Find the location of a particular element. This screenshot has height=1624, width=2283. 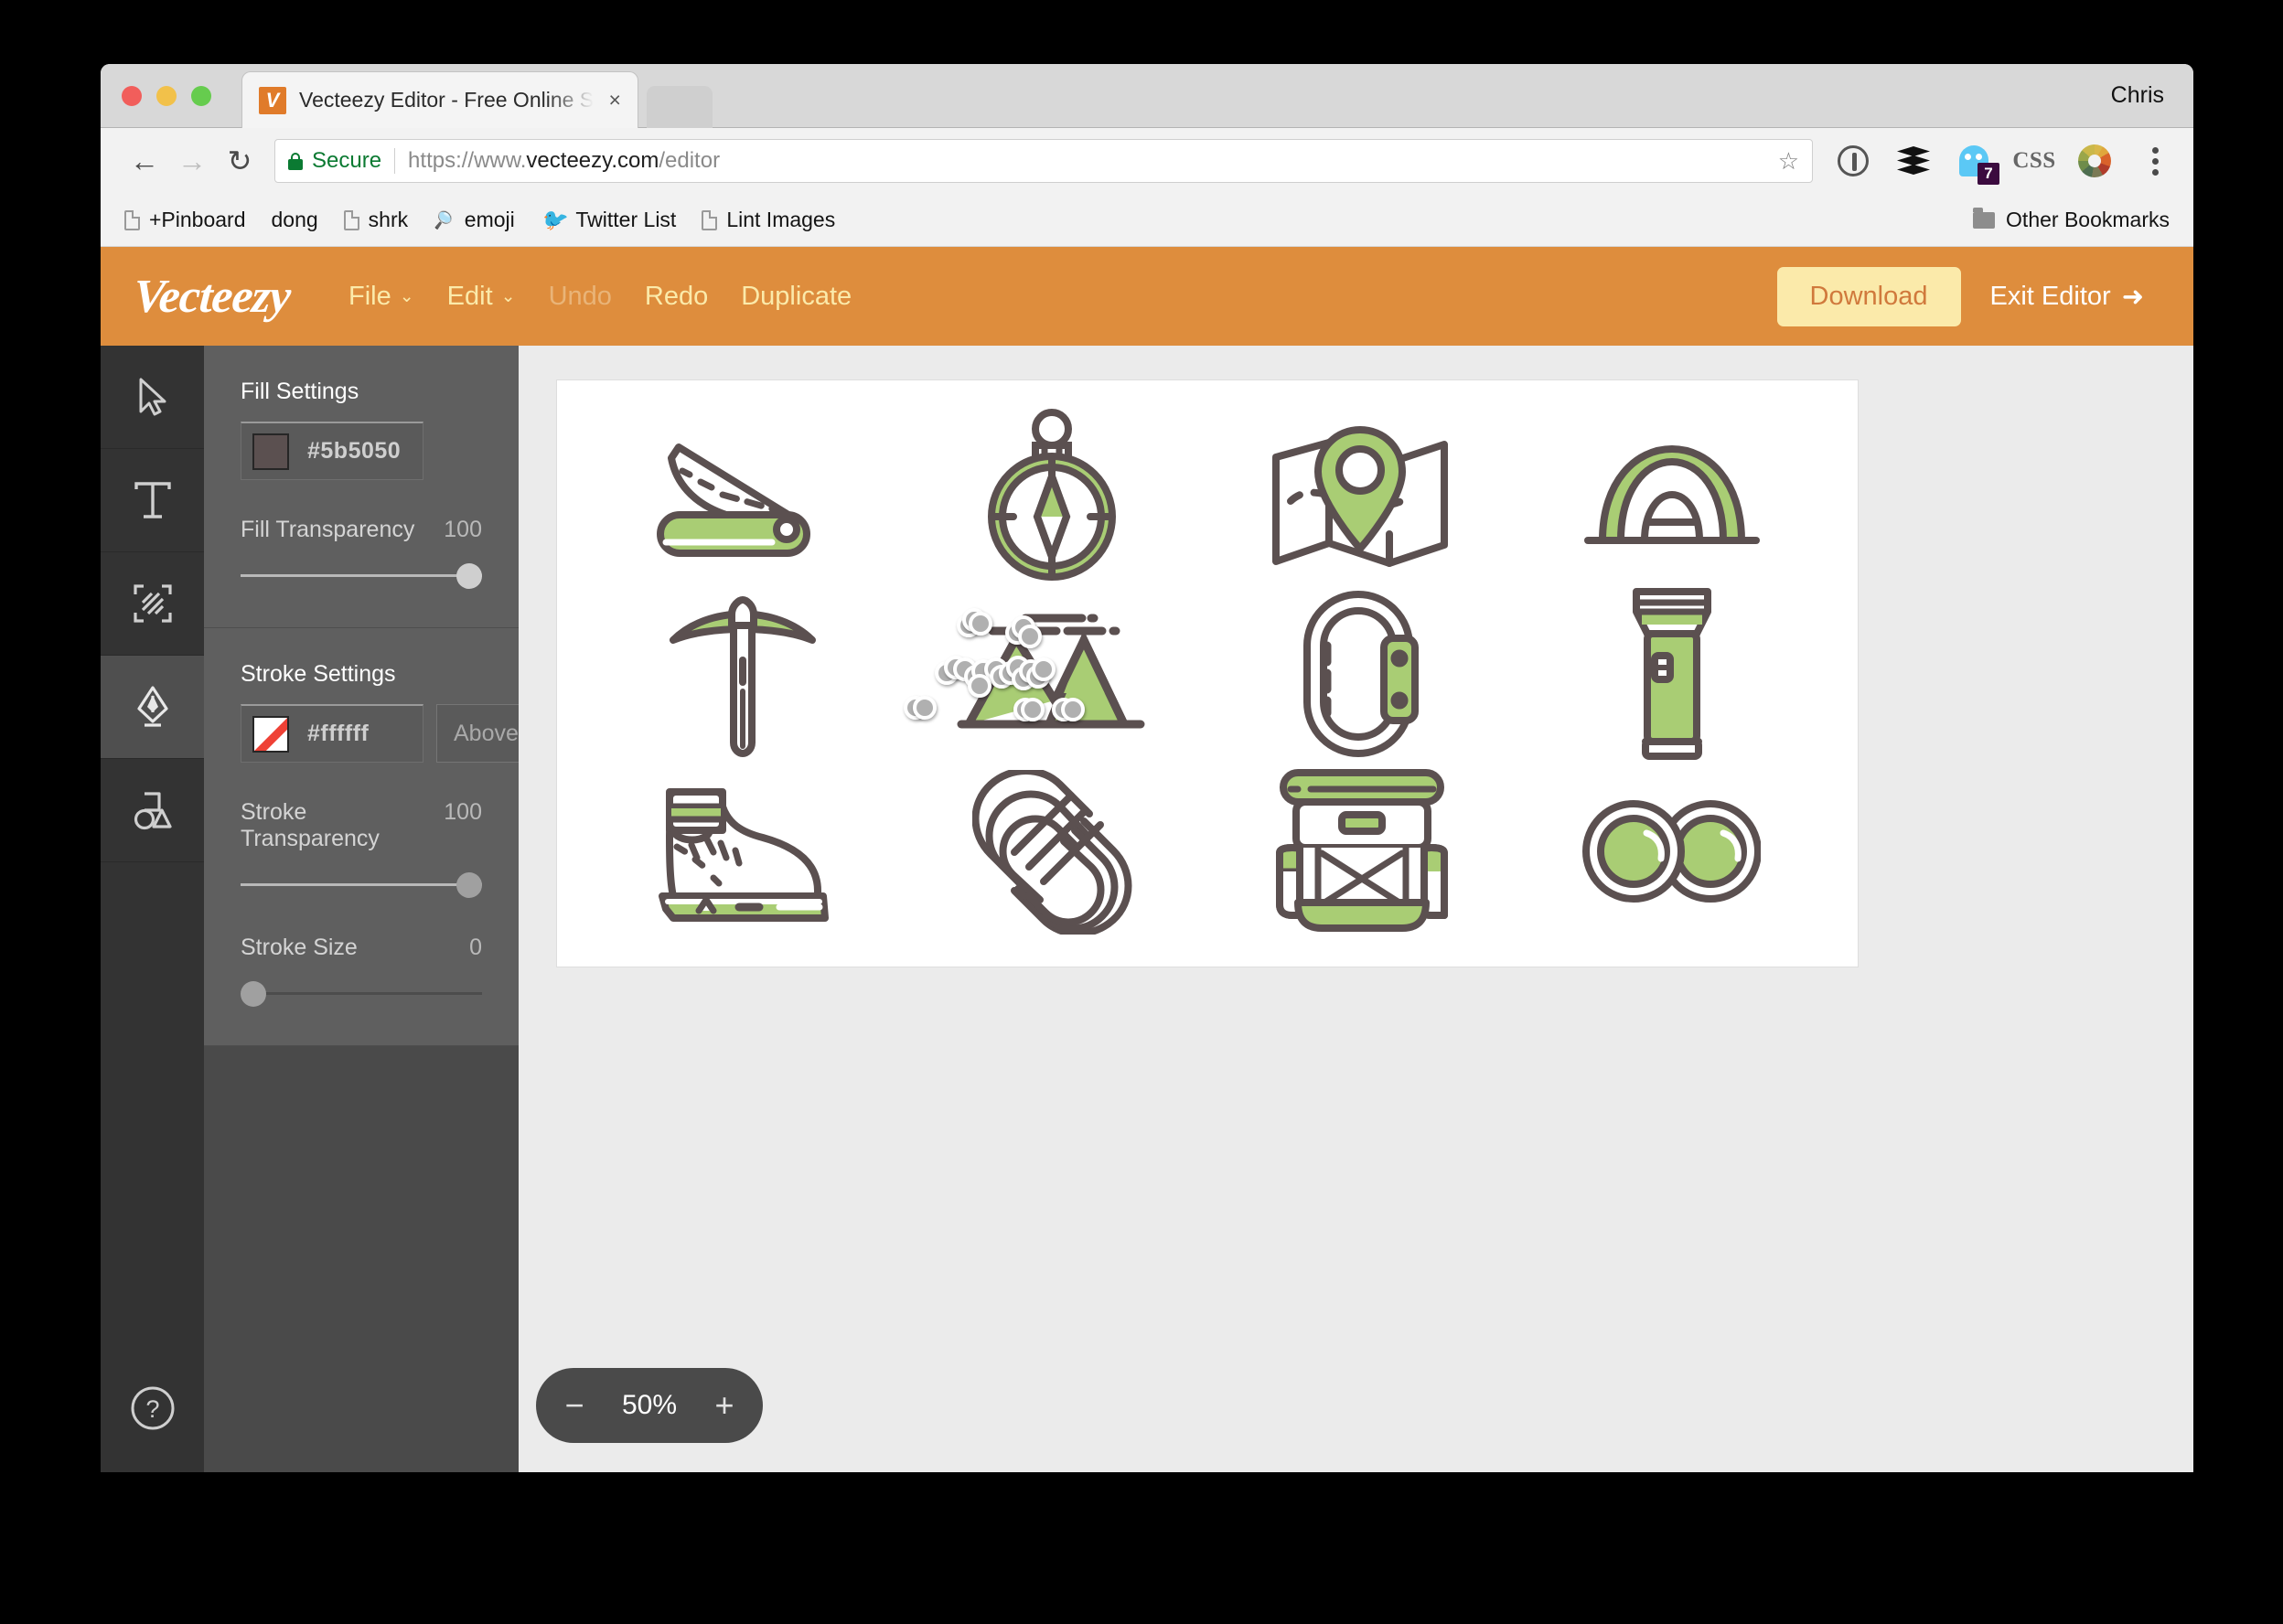

stroke-size-value: 0 is located at coordinates (475, 947).